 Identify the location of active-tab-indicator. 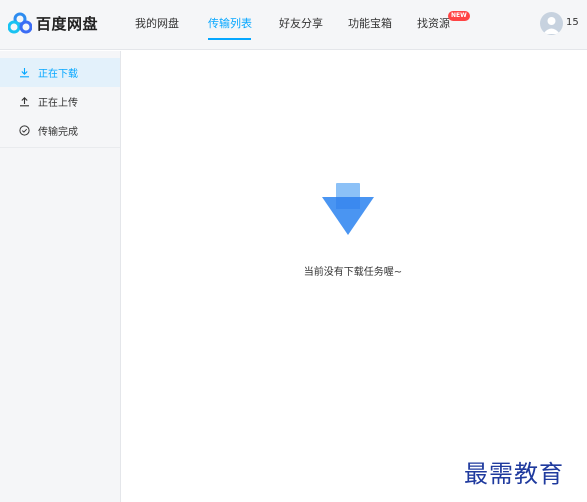
(229, 39).